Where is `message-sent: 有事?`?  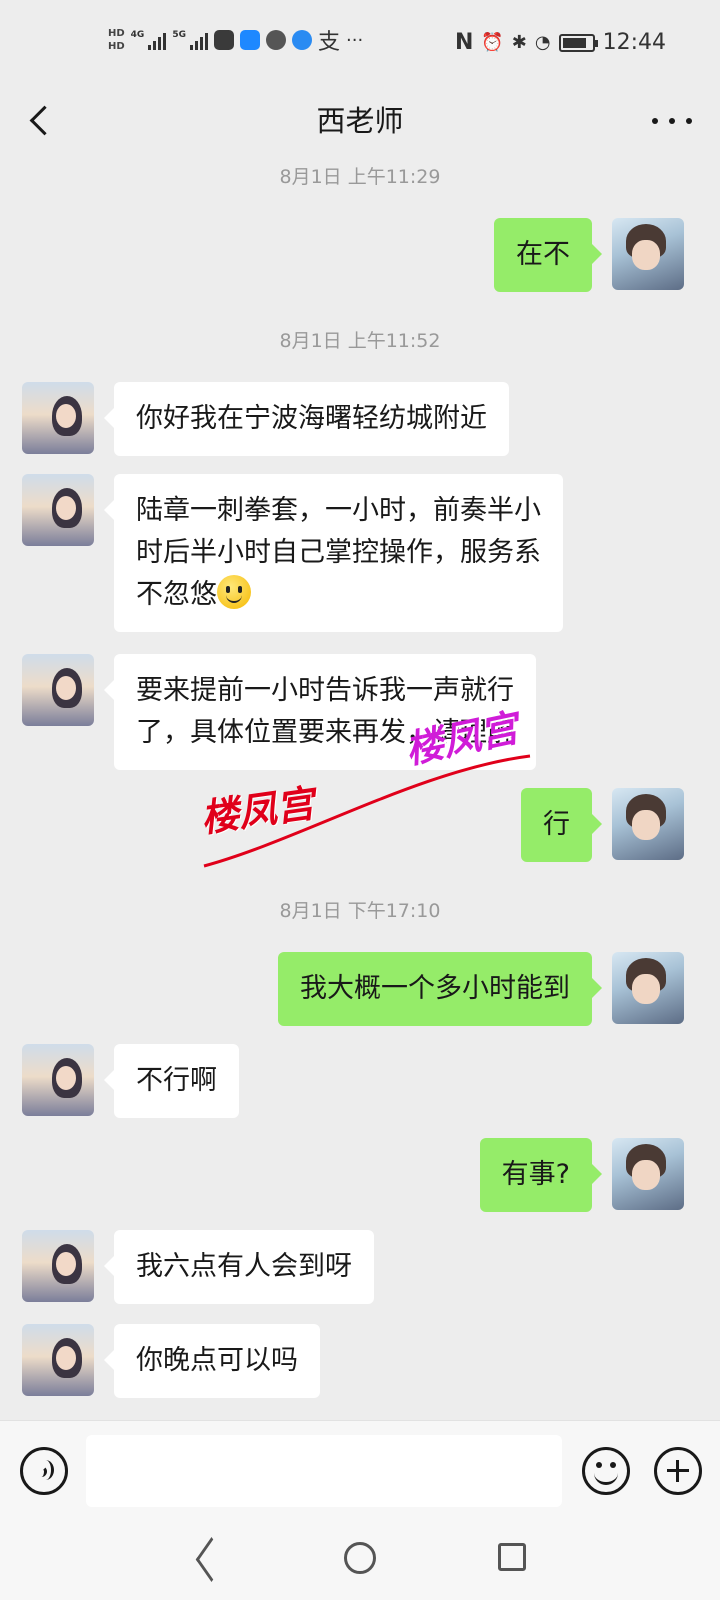
message-sent: 有事? is located at coordinates (581, 1175).